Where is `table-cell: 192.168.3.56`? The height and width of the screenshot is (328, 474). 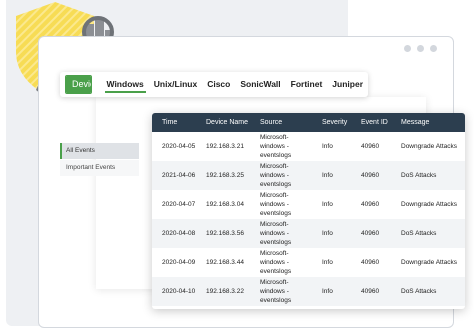
table-cell: 192.168.3.56 is located at coordinates (223, 233).